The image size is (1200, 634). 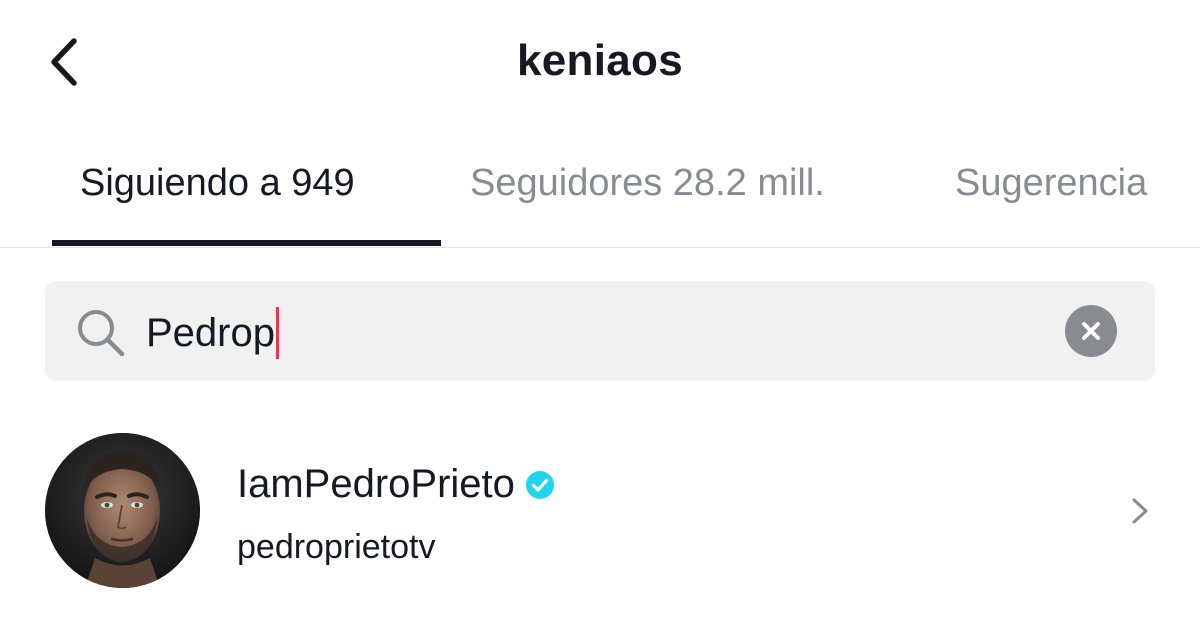 I want to click on clear-search-button, so click(x=1091, y=331).